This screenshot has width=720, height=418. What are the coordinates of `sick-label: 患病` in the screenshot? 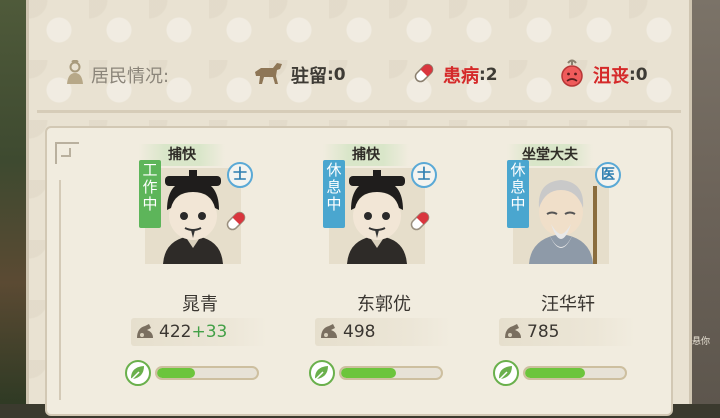 It's located at (461, 76).